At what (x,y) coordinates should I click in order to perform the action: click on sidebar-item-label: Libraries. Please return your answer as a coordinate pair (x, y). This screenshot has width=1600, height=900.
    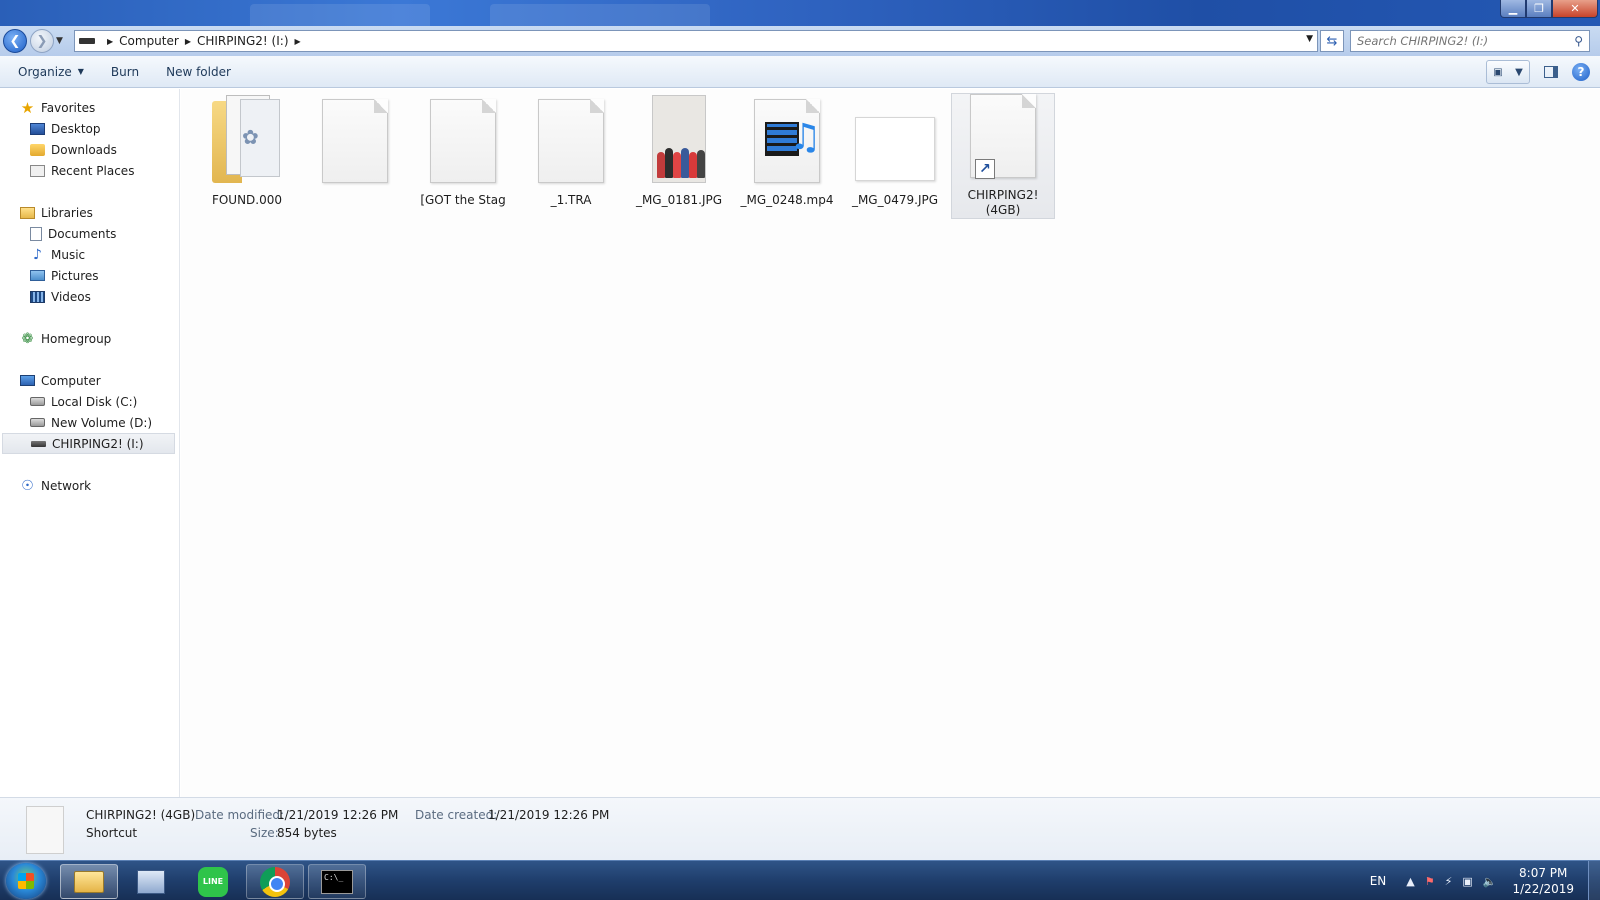
    Looking at the image, I should click on (67, 212).